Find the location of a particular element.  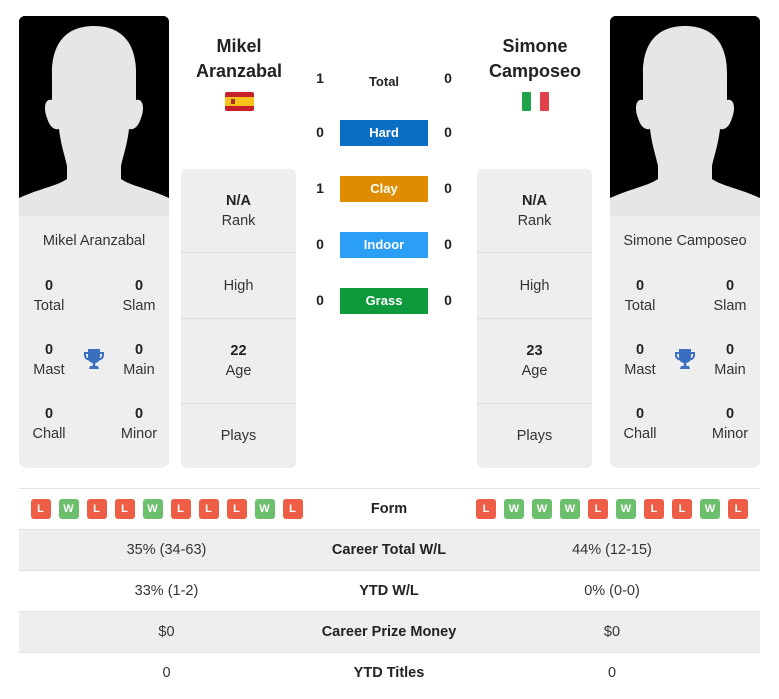

row-label: YTD Titles is located at coordinates (389, 673).